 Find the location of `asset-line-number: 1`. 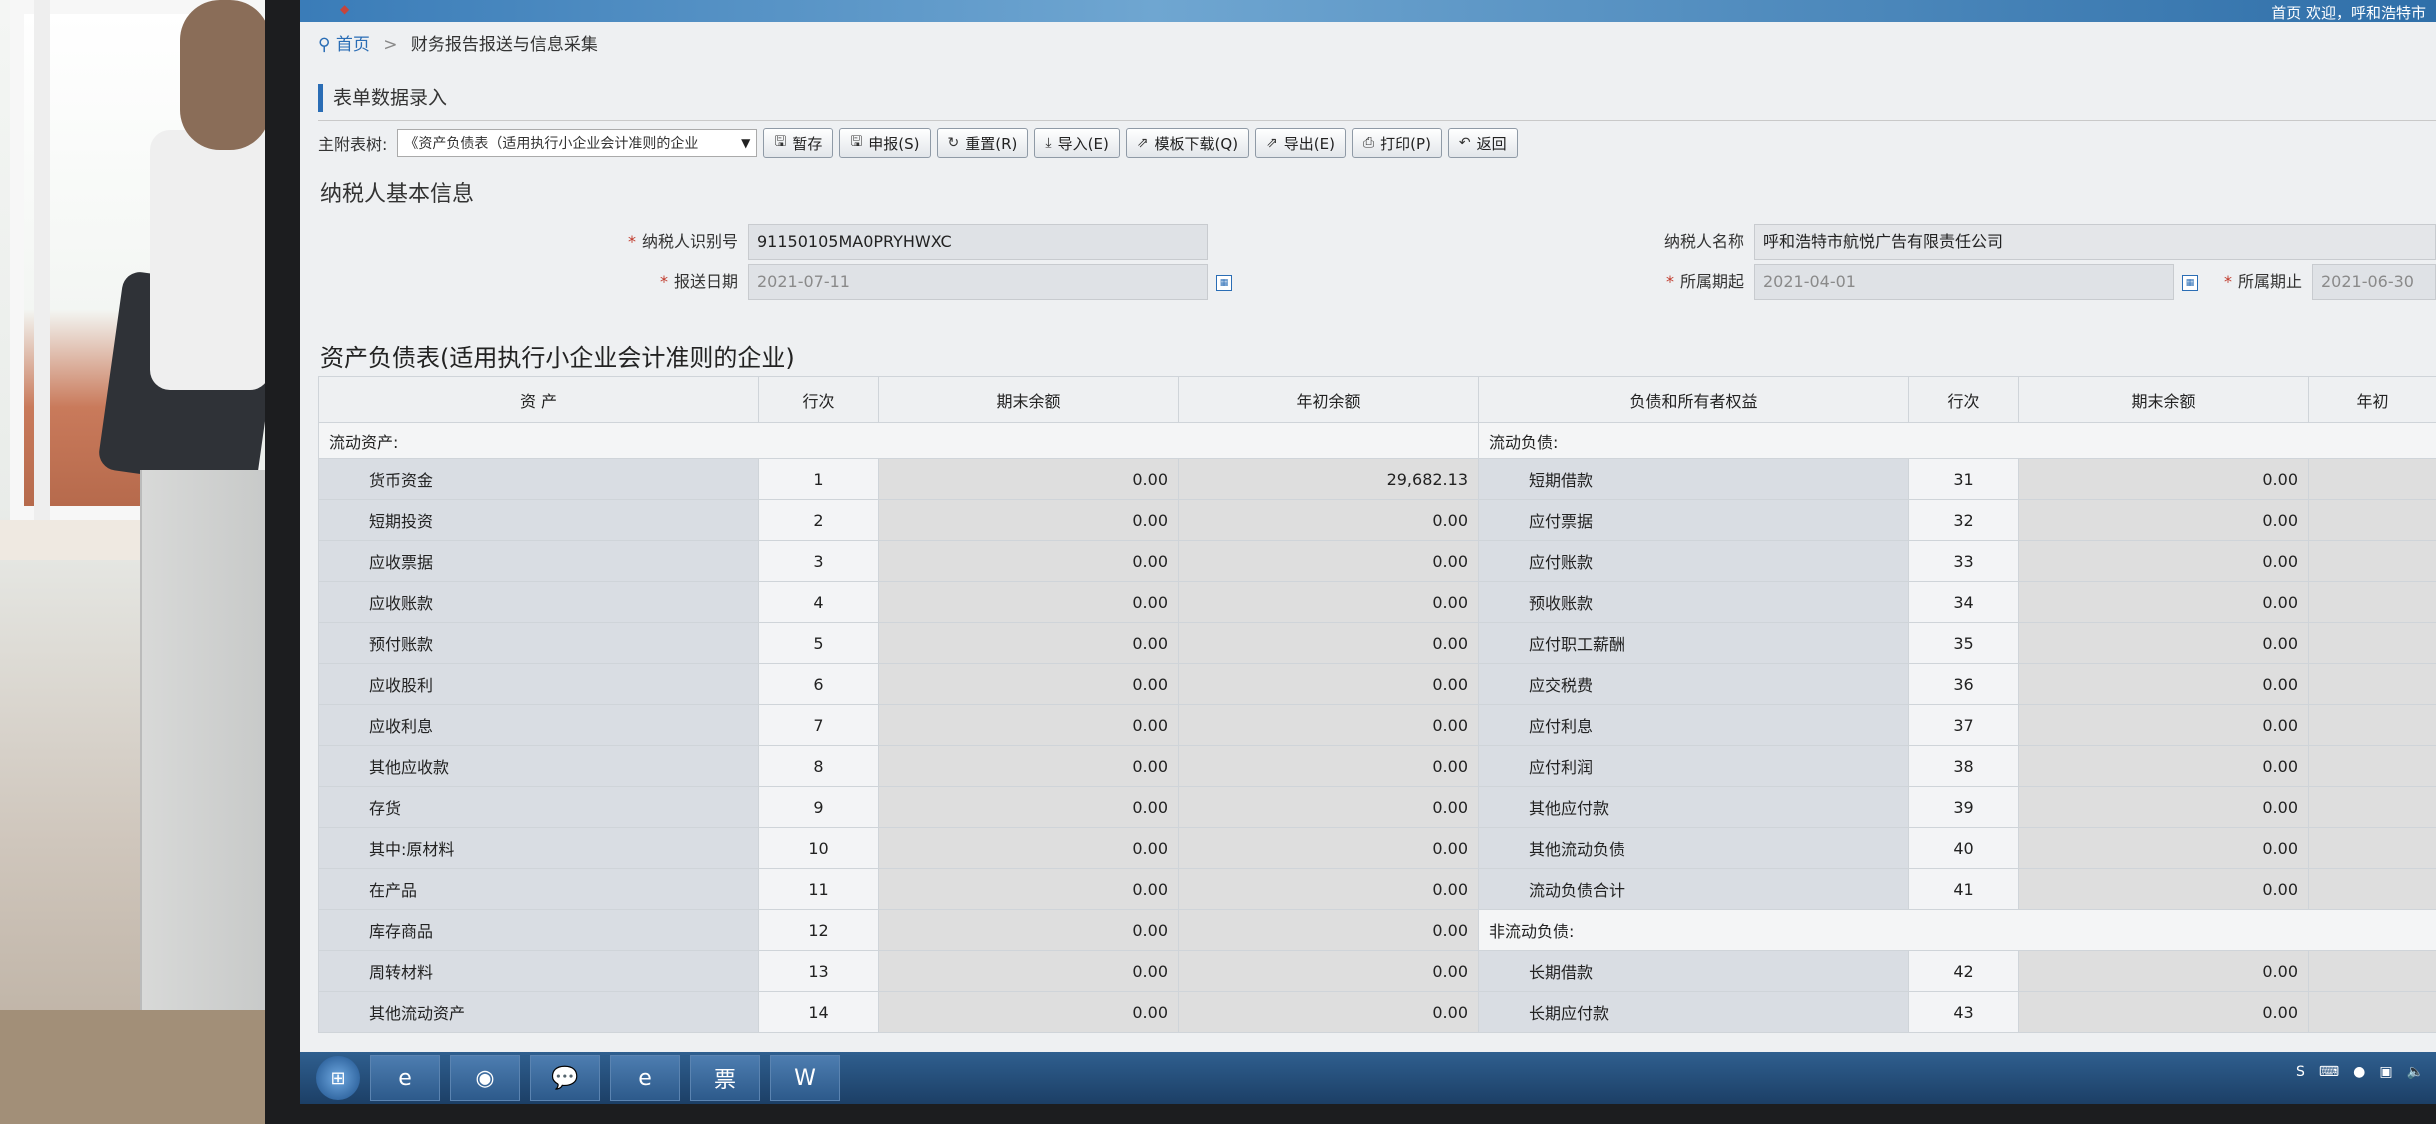

asset-line-number: 1 is located at coordinates (818, 479).